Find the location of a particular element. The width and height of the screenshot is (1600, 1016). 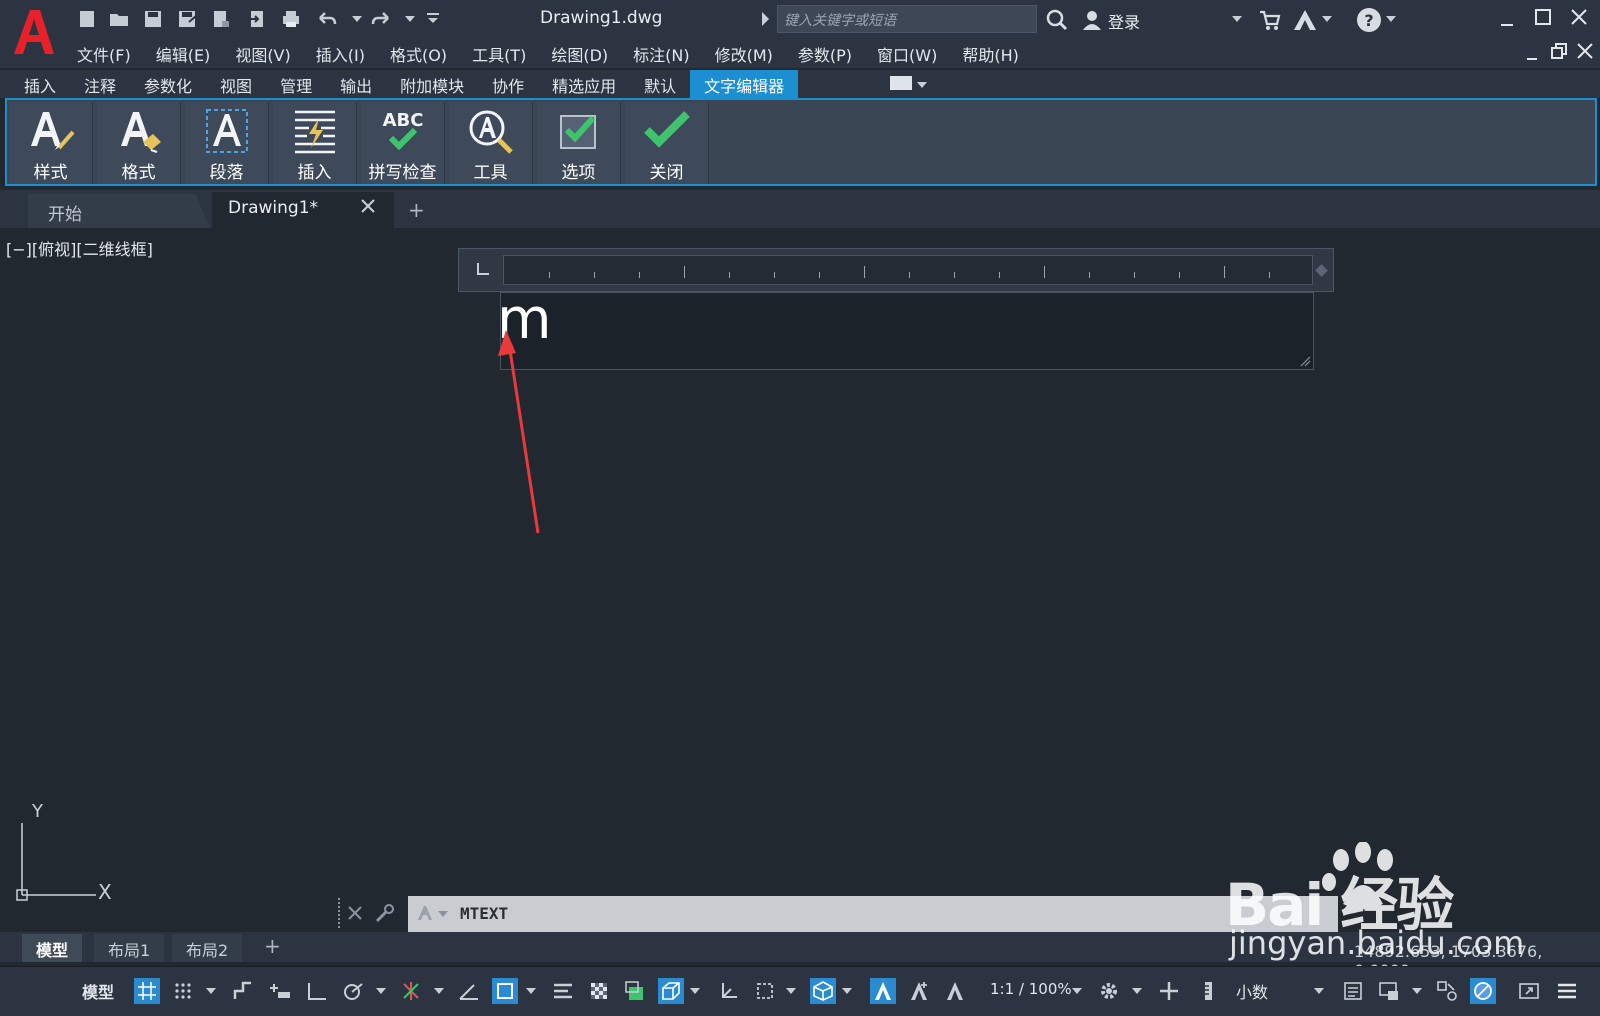

mtext-edit-box: m is located at coordinates (905, 328).